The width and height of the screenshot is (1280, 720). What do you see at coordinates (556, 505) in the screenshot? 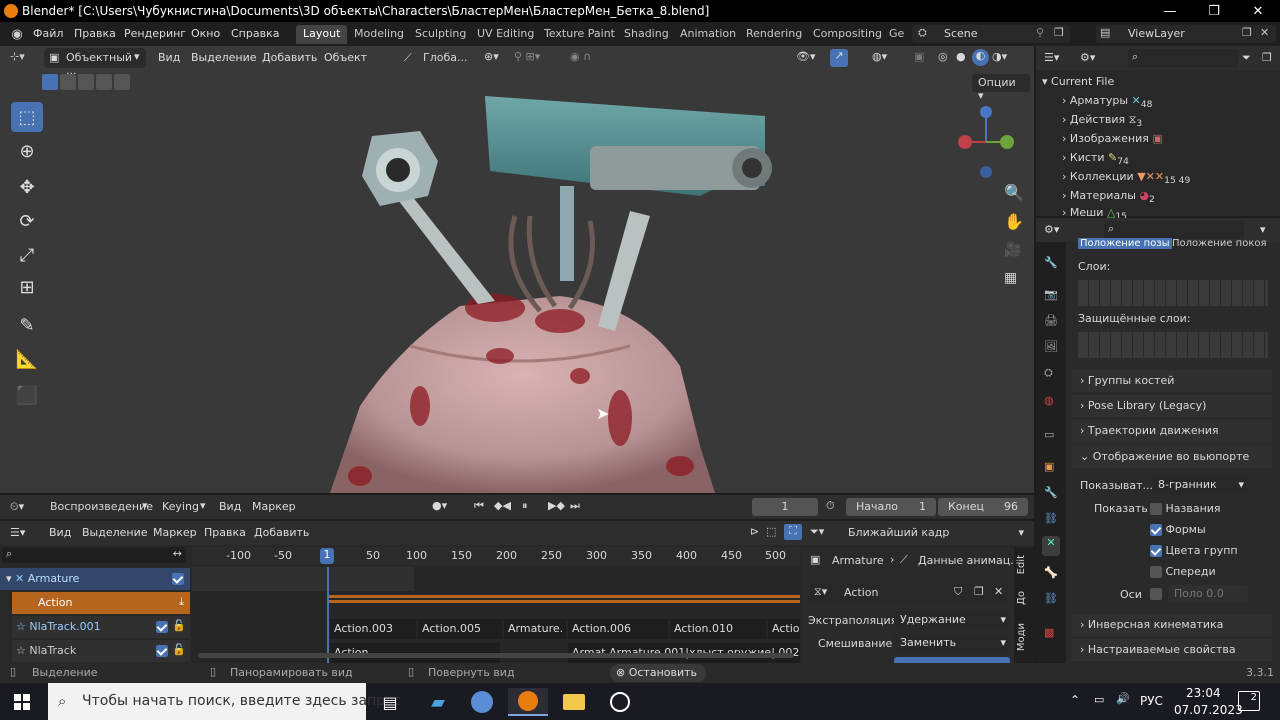
I see `jump-key-forward-icon: ▶◆` at bounding box center [556, 505].